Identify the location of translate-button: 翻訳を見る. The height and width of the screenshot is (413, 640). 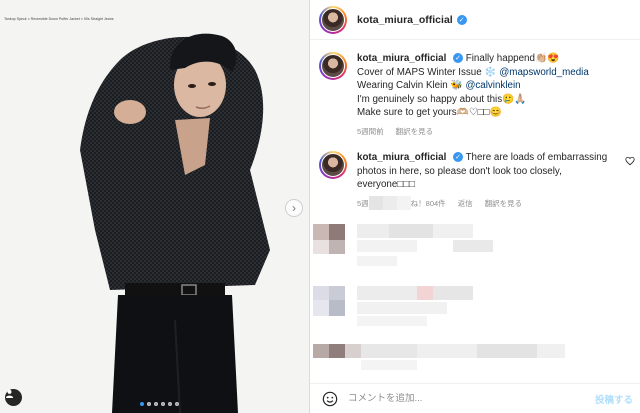
(415, 132).